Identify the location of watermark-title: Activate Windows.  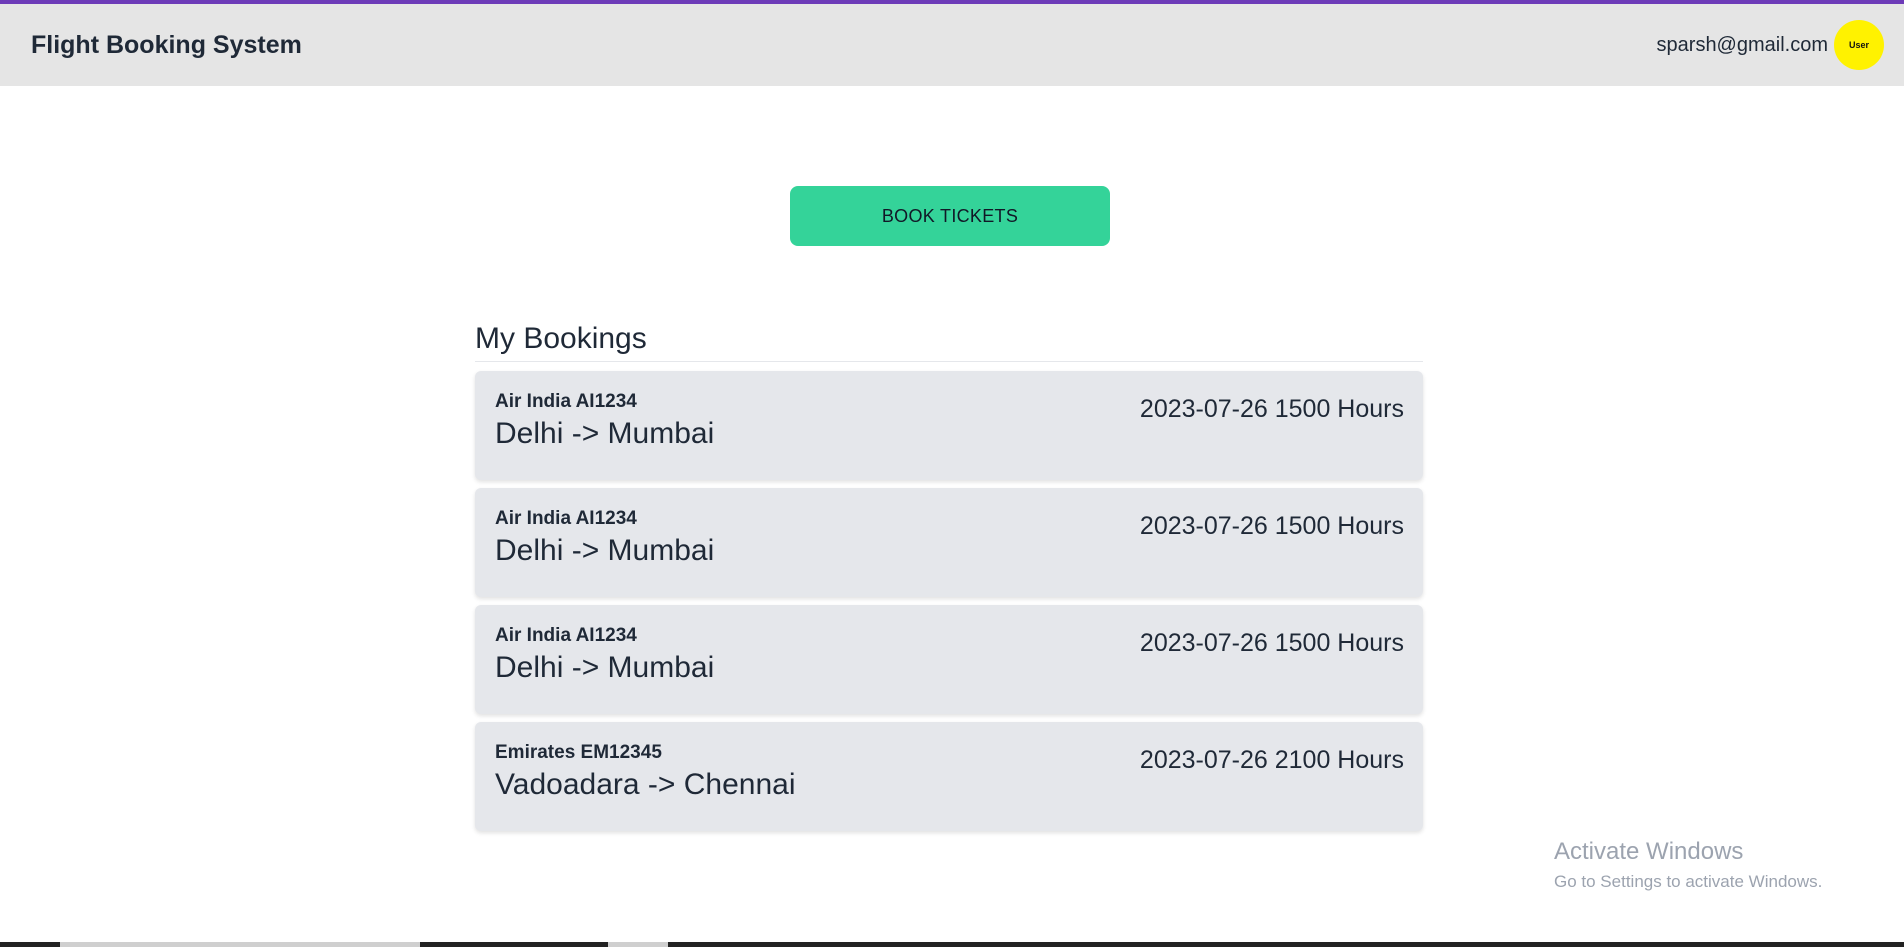
(1649, 851).